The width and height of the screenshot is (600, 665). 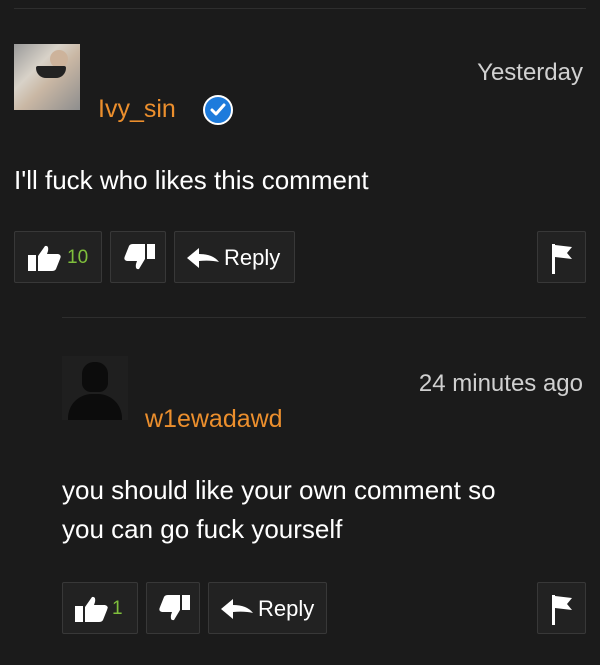 What do you see at coordinates (191, 180) in the screenshot?
I see `comment-text: I'll fuck who likes this comment` at bounding box center [191, 180].